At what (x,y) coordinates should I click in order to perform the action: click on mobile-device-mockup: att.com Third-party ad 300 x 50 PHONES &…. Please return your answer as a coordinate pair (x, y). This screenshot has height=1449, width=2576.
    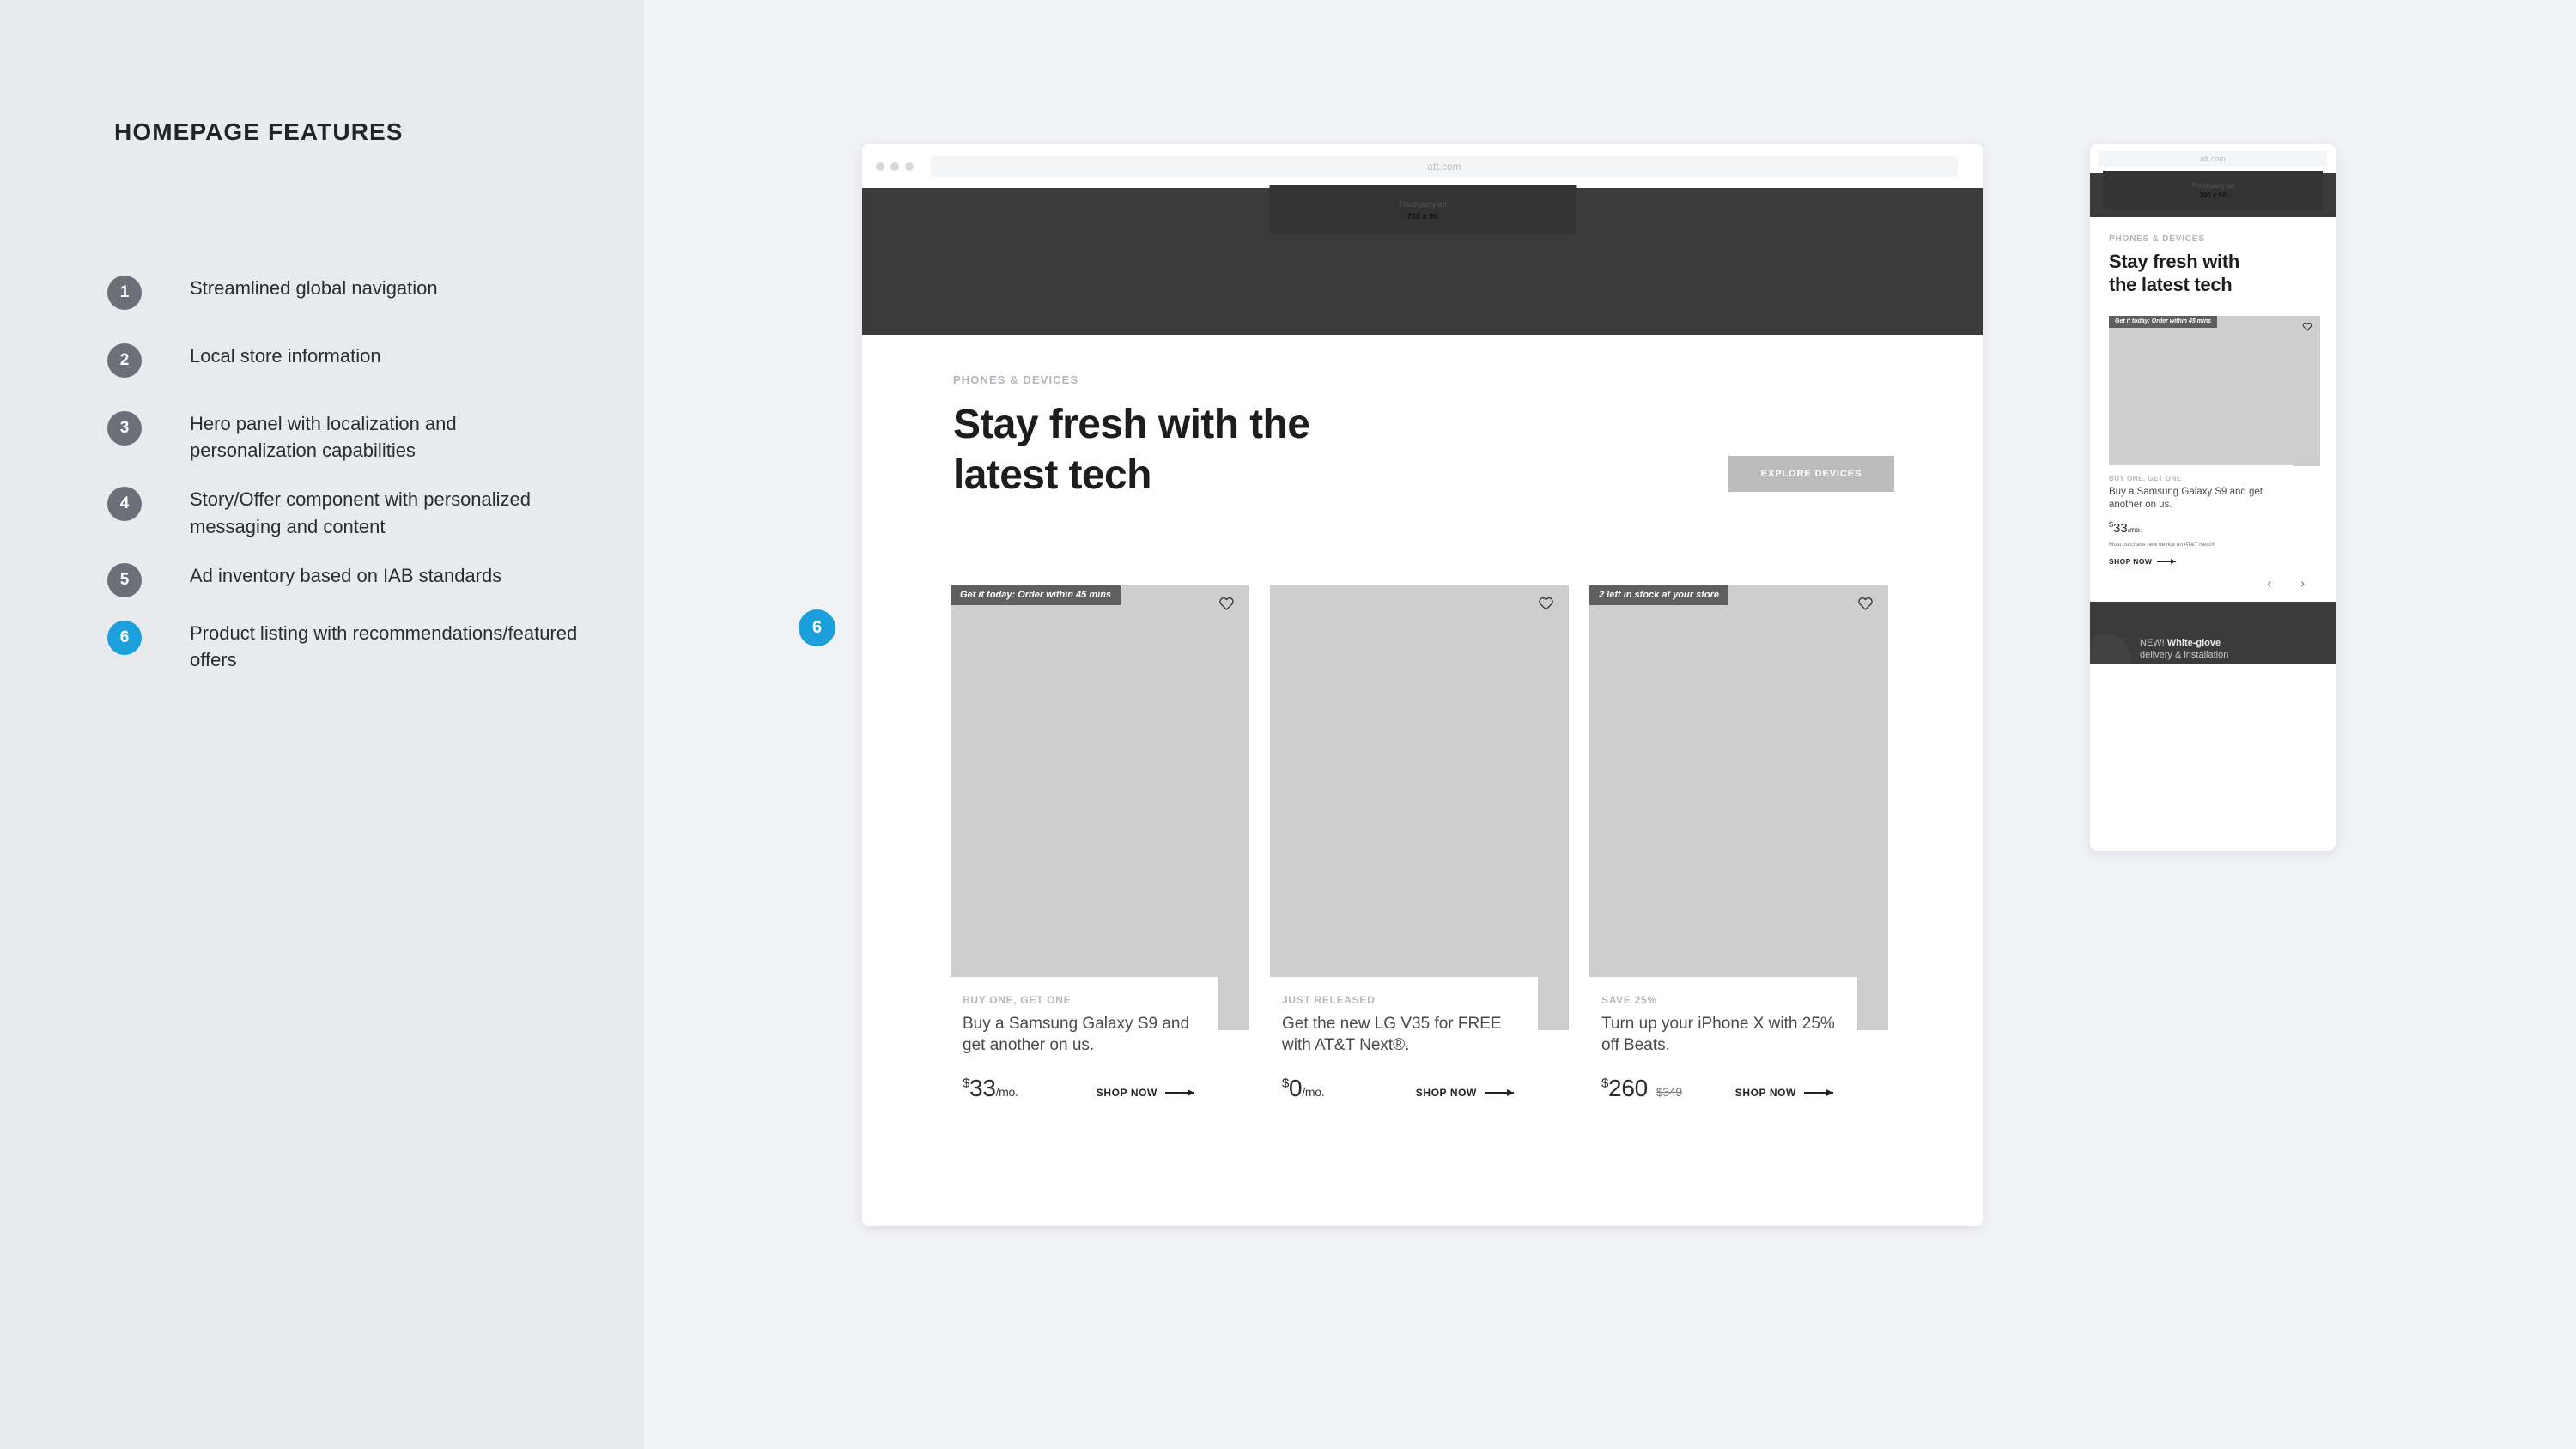
    Looking at the image, I should click on (2213, 497).